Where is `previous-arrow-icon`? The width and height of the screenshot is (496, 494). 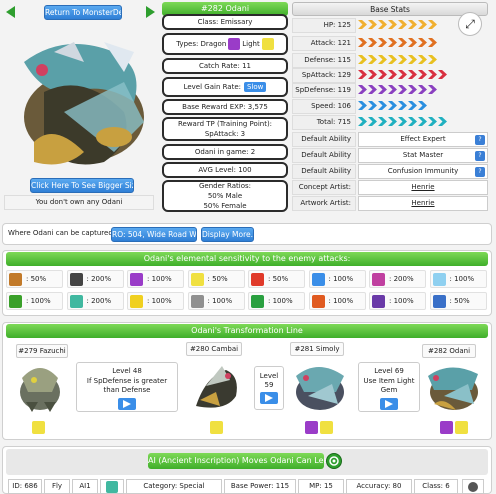
previous-arrow-icon is located at coordinates (10, 12).